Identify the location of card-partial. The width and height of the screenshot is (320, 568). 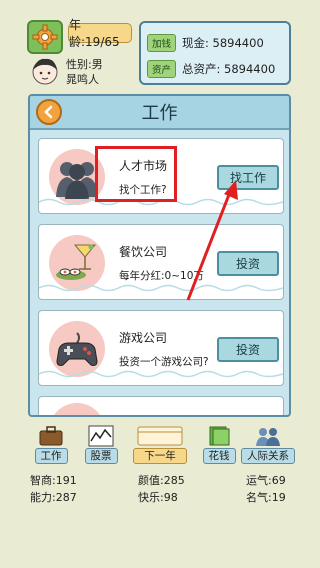
(161, 405).